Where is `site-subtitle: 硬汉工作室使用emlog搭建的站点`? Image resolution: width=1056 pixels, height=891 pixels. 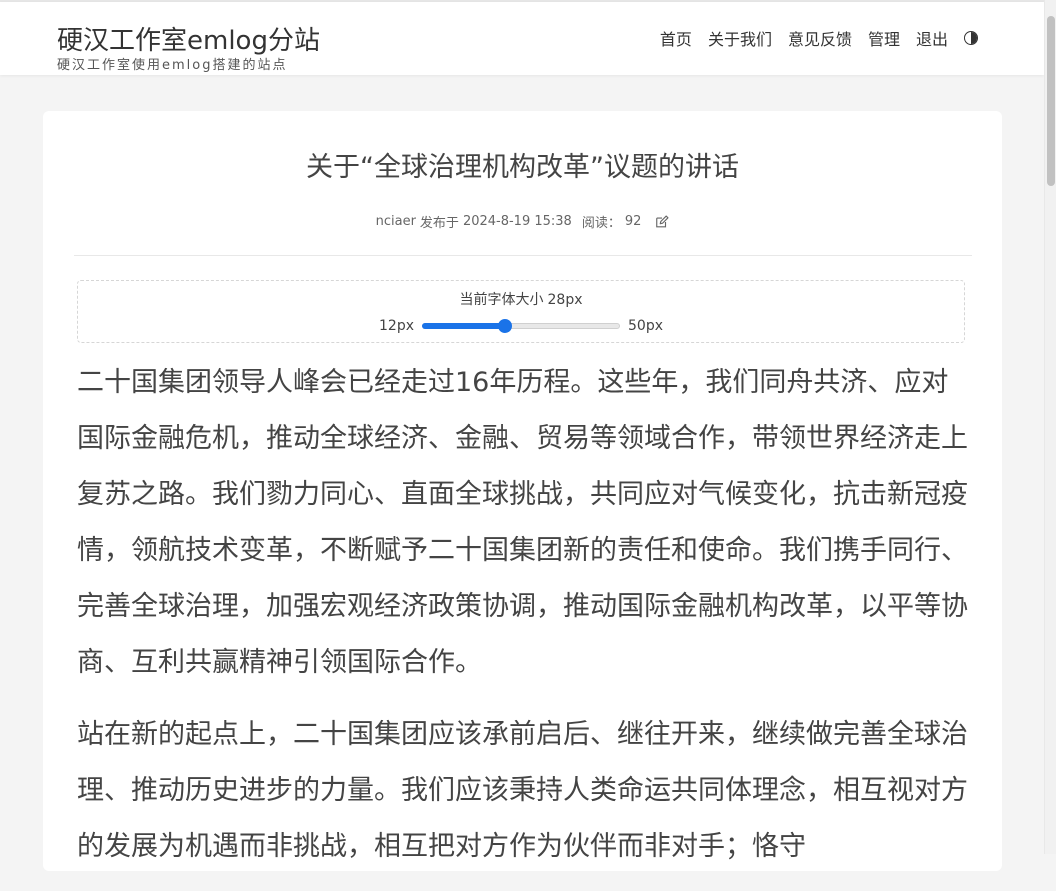
site-subtitle: 硬汉工作室使用emlog搭建的站点 is located at coordinates (172, 65).